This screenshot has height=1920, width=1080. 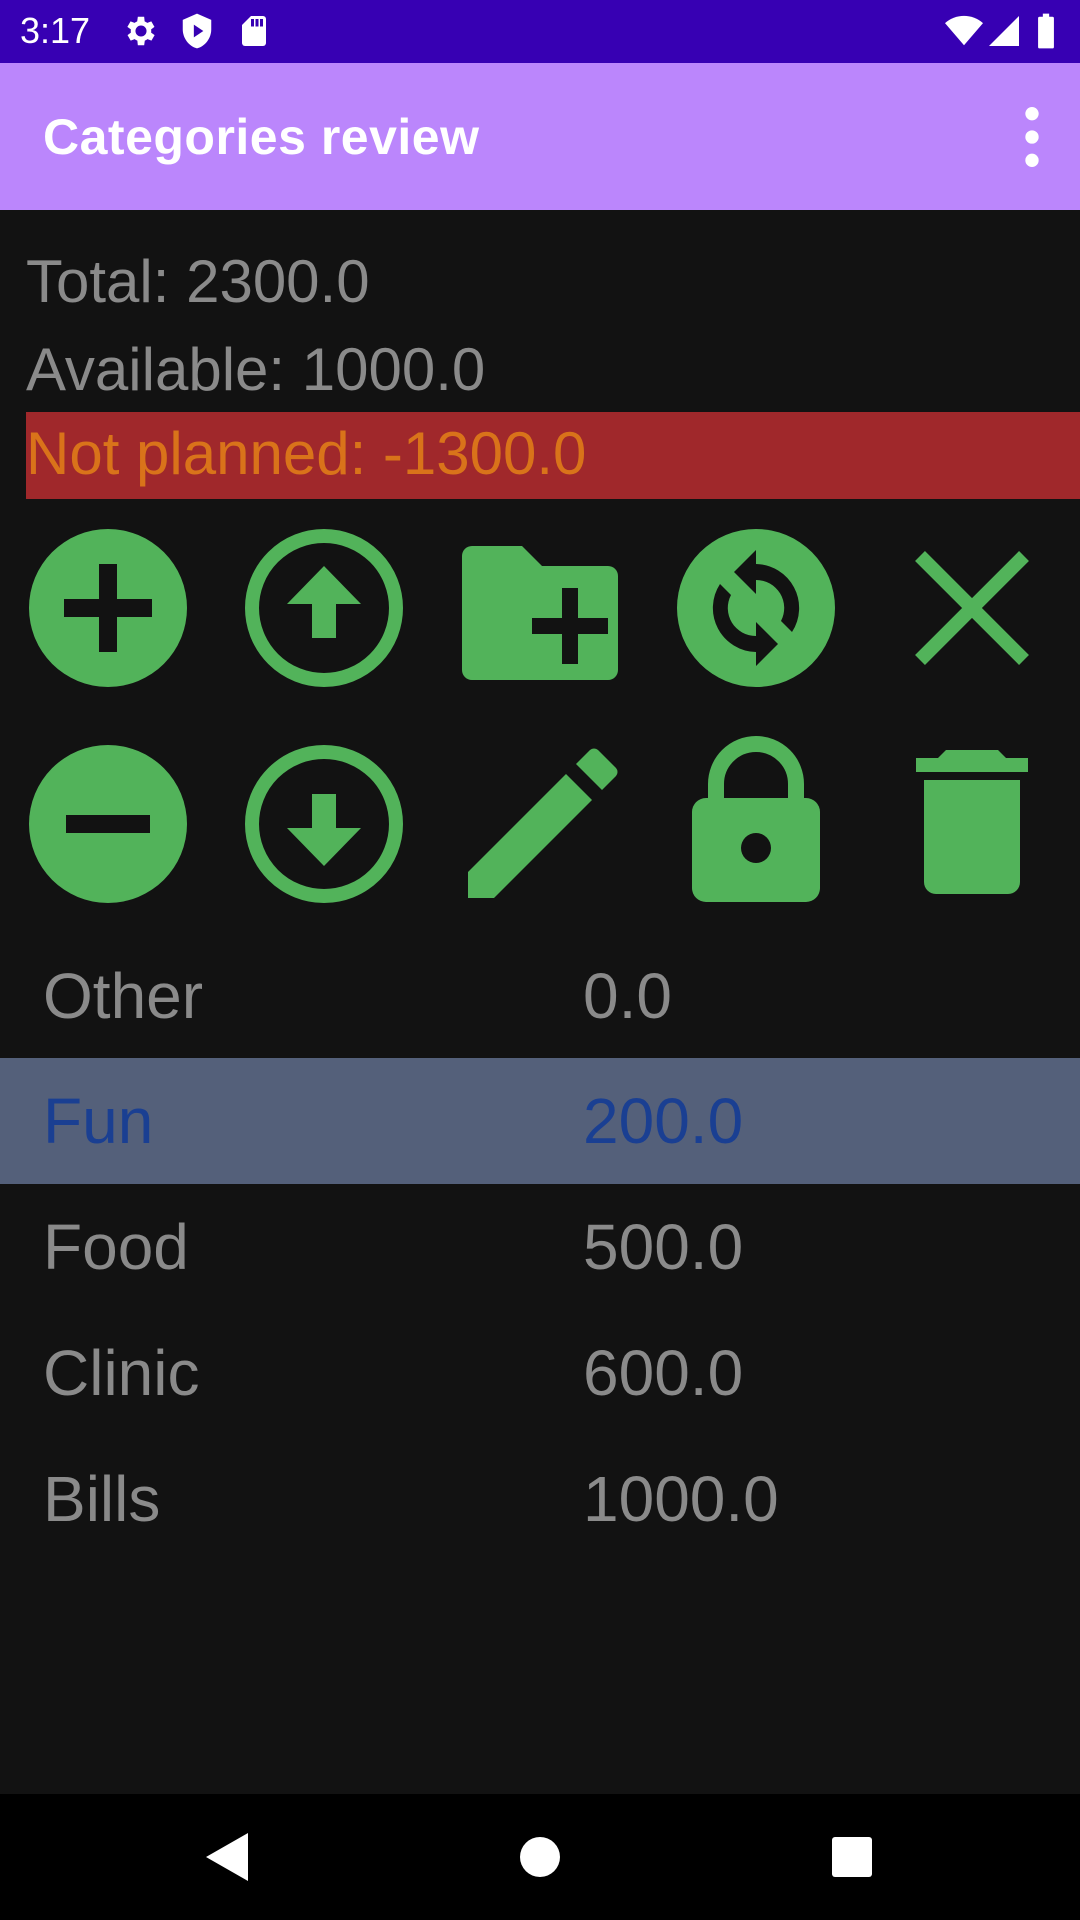 I want to click on category-value: 600.0, so click(x=663, y=1373).